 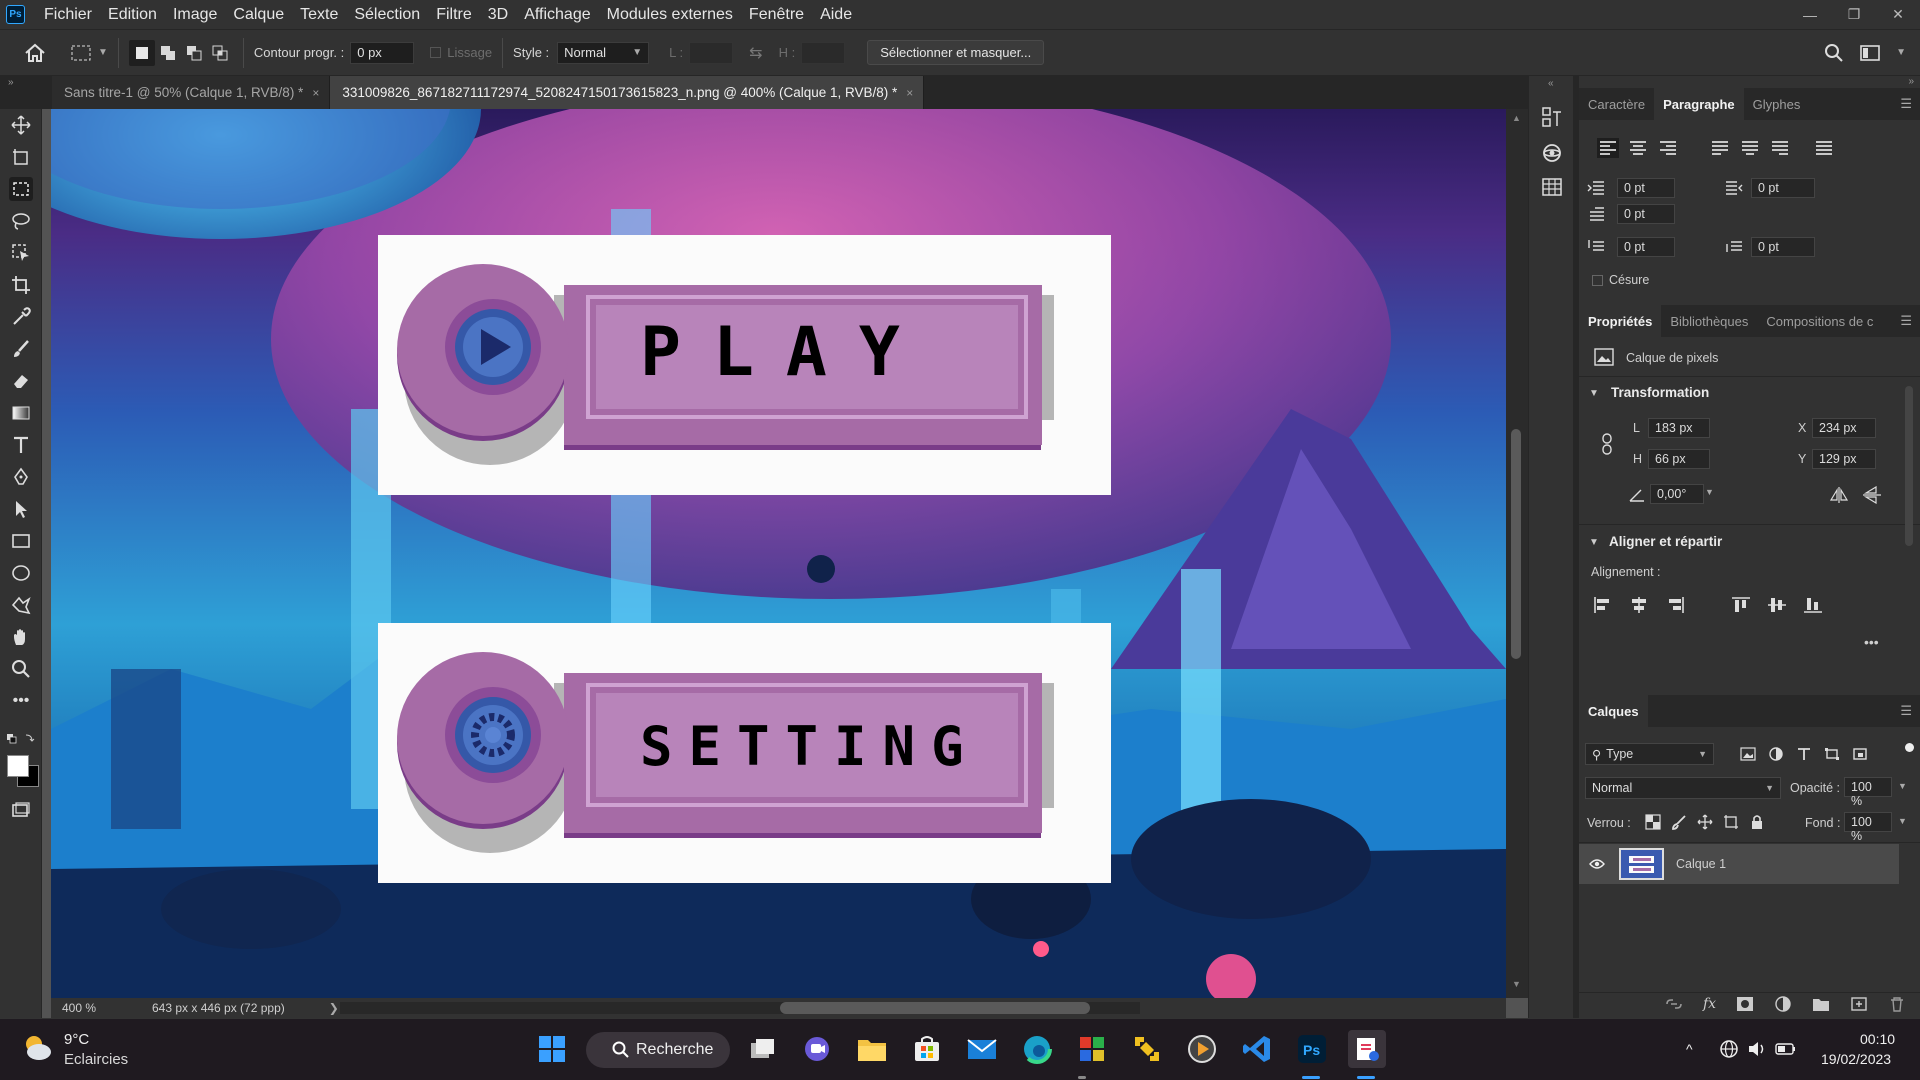 What do you see at coordinates (1902, 786) in the screenshot?
I see `opacity-chevron-icon: ▼` at bounding box center [1902, 786].